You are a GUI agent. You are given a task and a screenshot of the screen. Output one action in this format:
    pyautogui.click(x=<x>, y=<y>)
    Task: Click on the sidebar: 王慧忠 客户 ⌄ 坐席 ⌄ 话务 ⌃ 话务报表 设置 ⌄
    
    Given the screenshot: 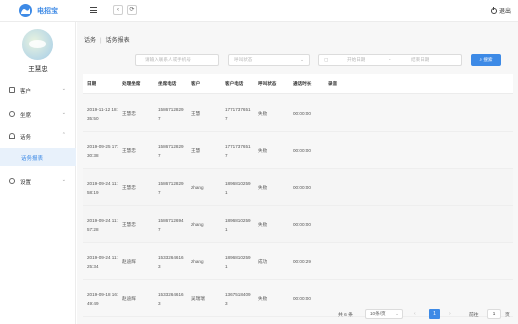 What is the action you would take?
    pyautogui.click(x=38, y=173)
    